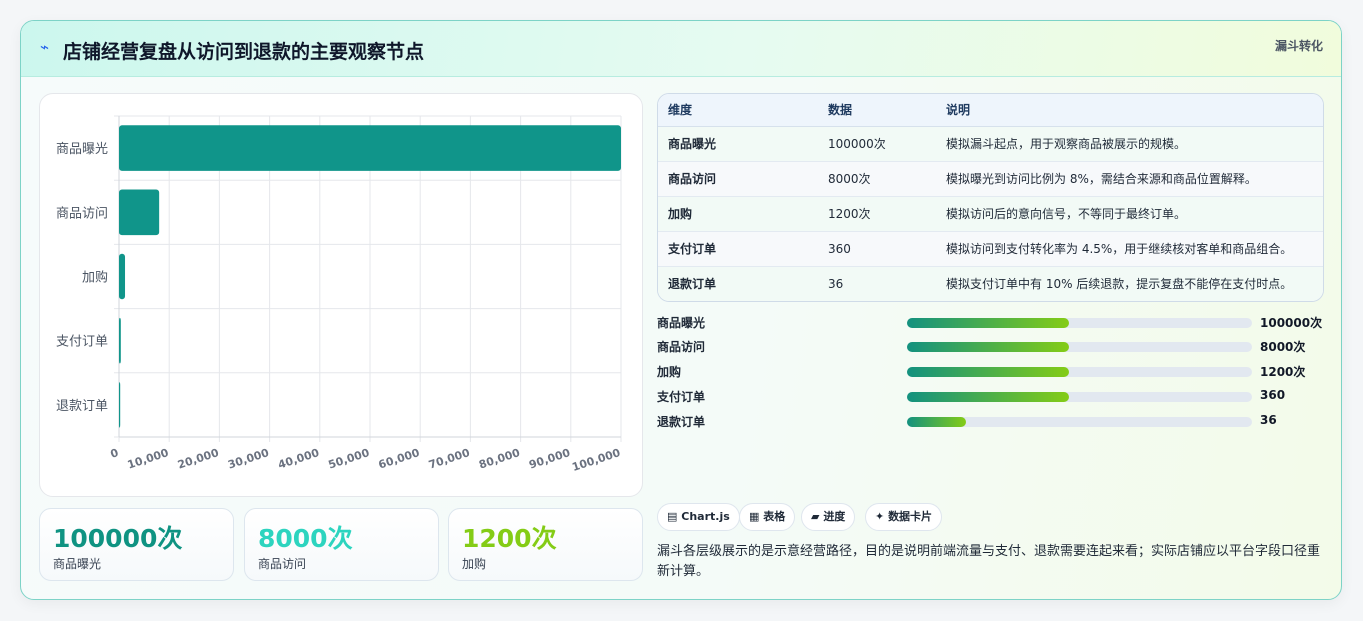 The image size is (1363, 621). Describe the element at coordinates (849, 179) in the screenshot. I see `table-cell: 8000次` at that location.